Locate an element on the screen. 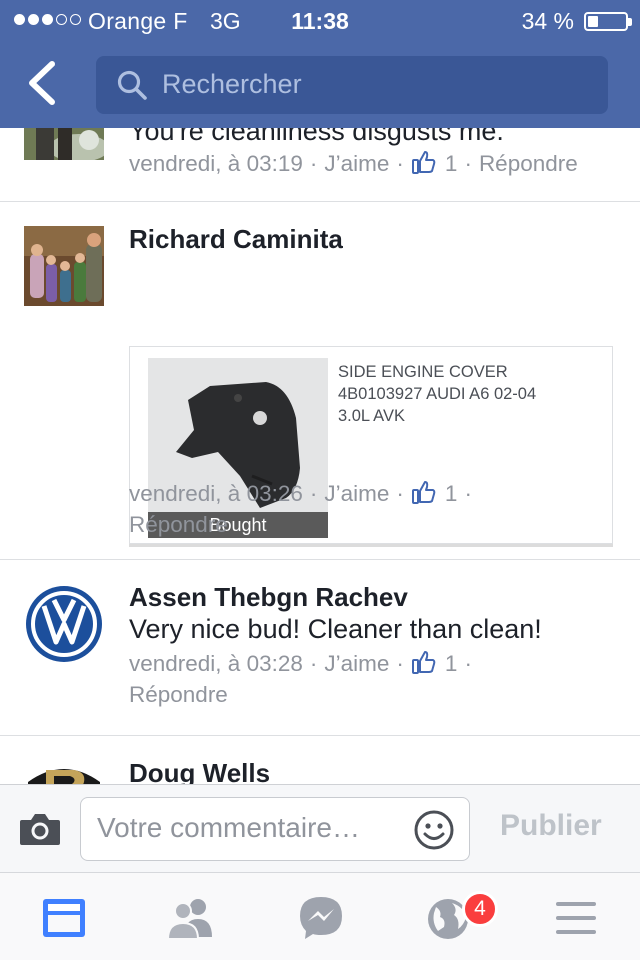 The image size is (640, 960). comment-composer: Votre commentaire… Publier is located at coordinates (320, 828).